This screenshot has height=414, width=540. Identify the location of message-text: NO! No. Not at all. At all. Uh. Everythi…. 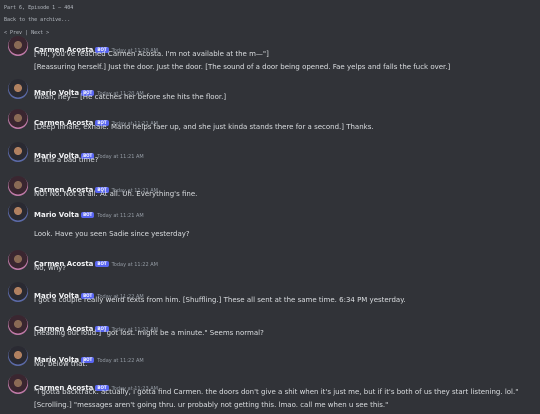
(116, 194).